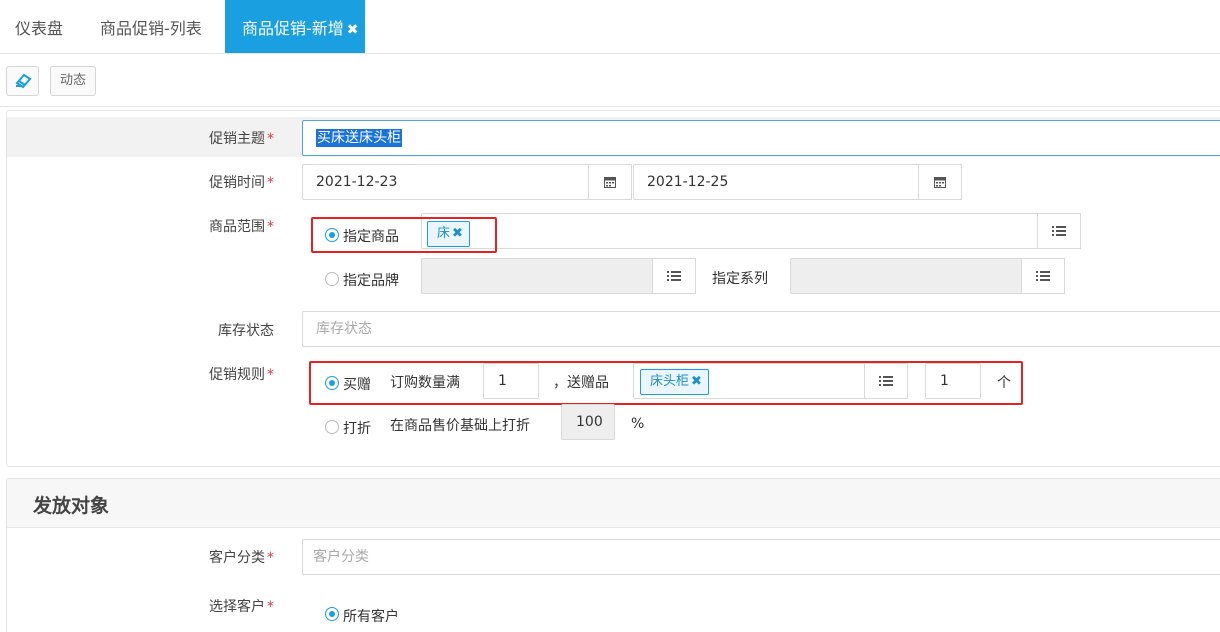 This screenshot has height=632, width=1220. What do you see at coordinates (332, 427) in the screenshot?
I see `discount-option-radio` at bounding box center [332, 427].